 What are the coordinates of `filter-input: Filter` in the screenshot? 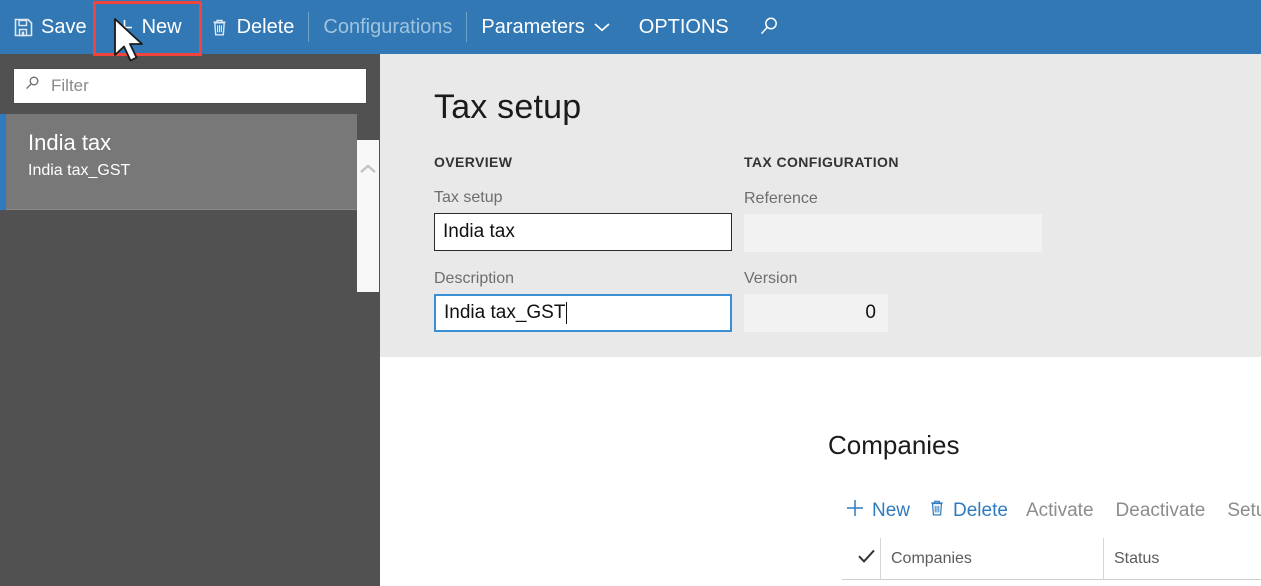 It's located at (190, 86).